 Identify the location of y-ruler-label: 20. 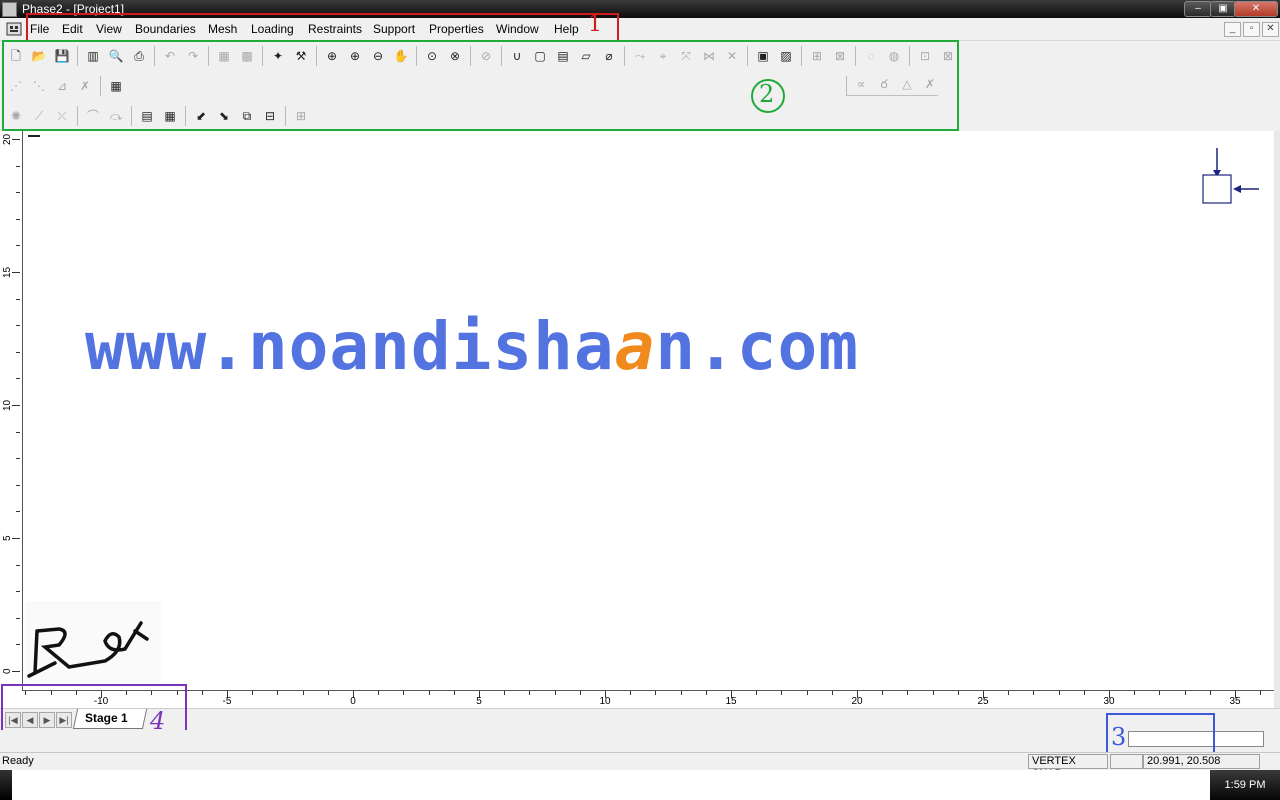
(7, 139).